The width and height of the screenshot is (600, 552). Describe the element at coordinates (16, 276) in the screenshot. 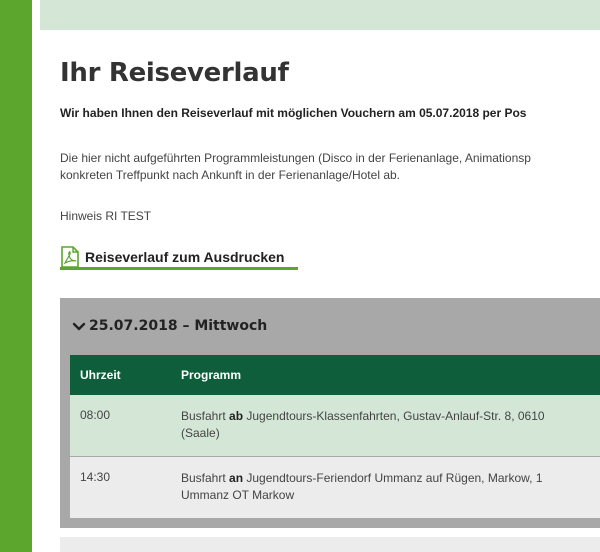

I see `left-sidebar-rail` at that location.